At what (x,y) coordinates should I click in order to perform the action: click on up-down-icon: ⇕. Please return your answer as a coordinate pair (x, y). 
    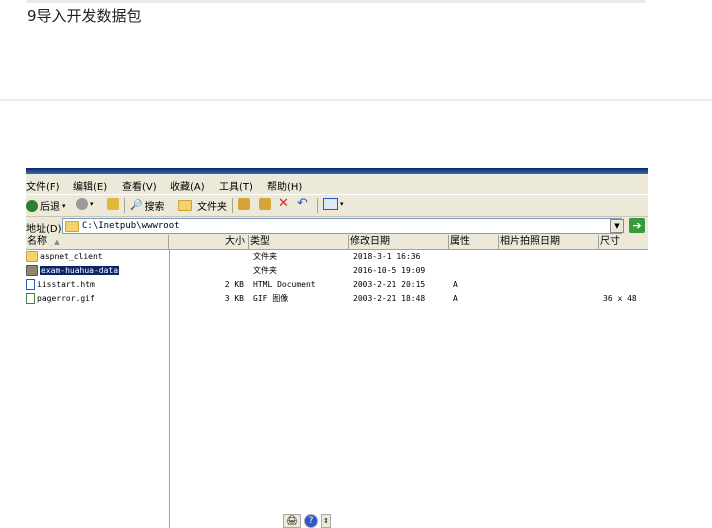
    Looking at the image, I should click on (326, 520).